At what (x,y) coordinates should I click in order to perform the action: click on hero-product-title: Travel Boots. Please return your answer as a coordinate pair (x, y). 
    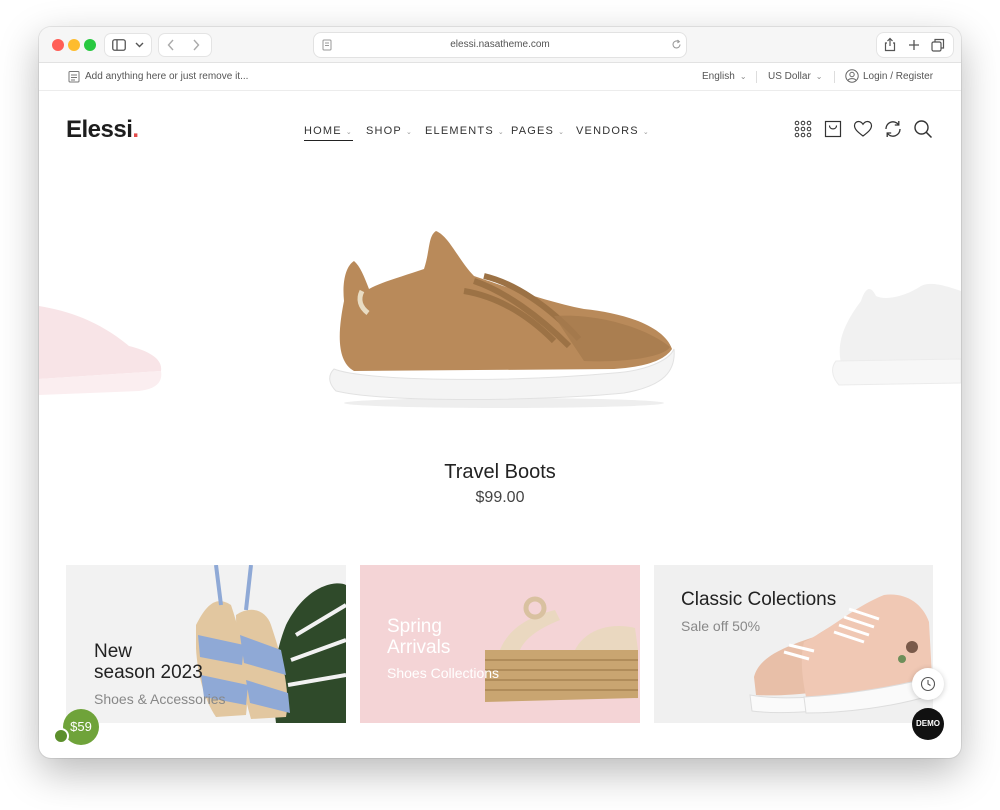
    Looking at the image, I should click on (500, 472).